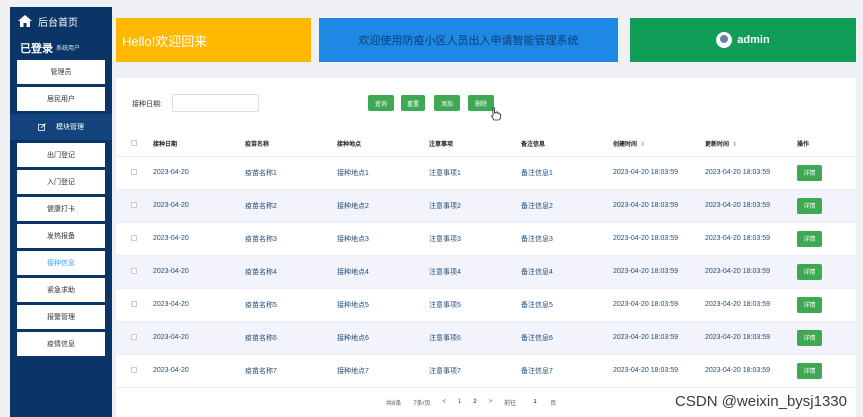 The image size is (863, 417). What do you see at coordinates (383, 144) in the screenshot?
I see `col-location: 接种地点` at bounding box center [383, 144].